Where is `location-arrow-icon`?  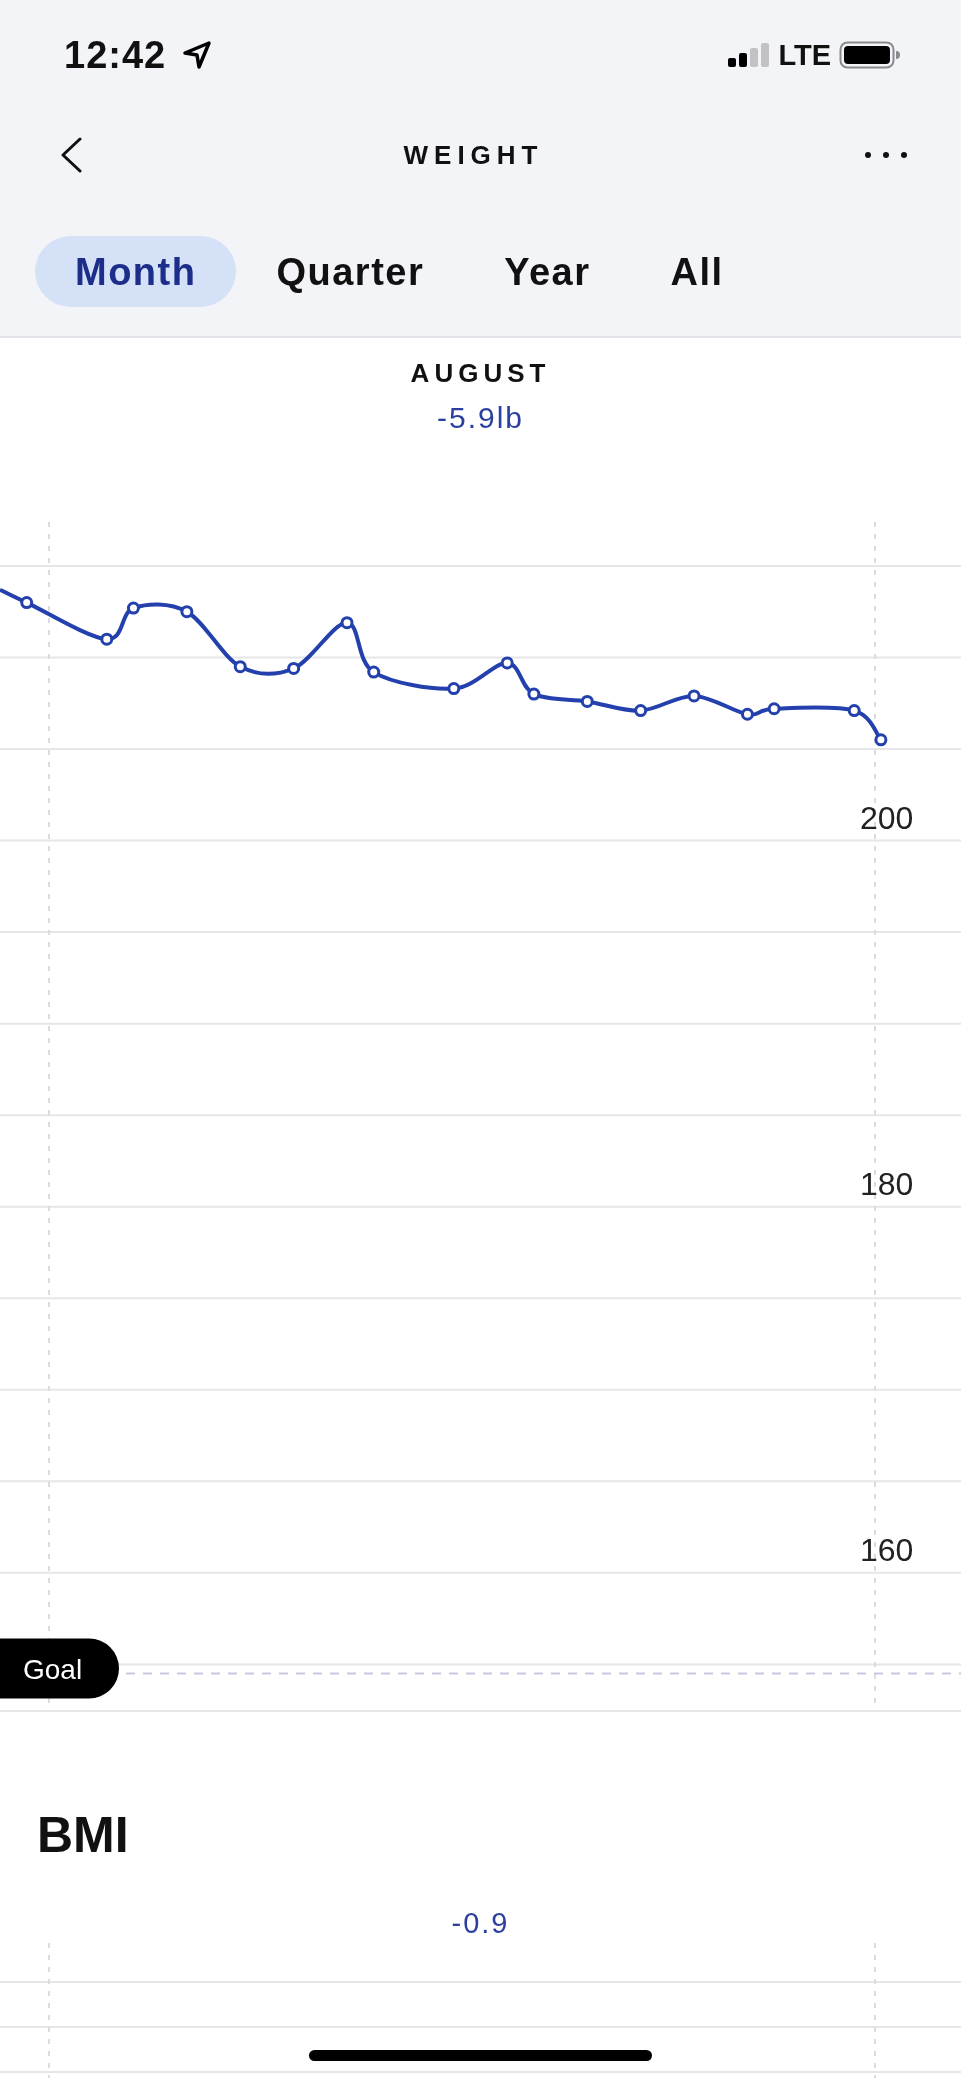
location-arrow-icon is located at coordinates (197, 55).